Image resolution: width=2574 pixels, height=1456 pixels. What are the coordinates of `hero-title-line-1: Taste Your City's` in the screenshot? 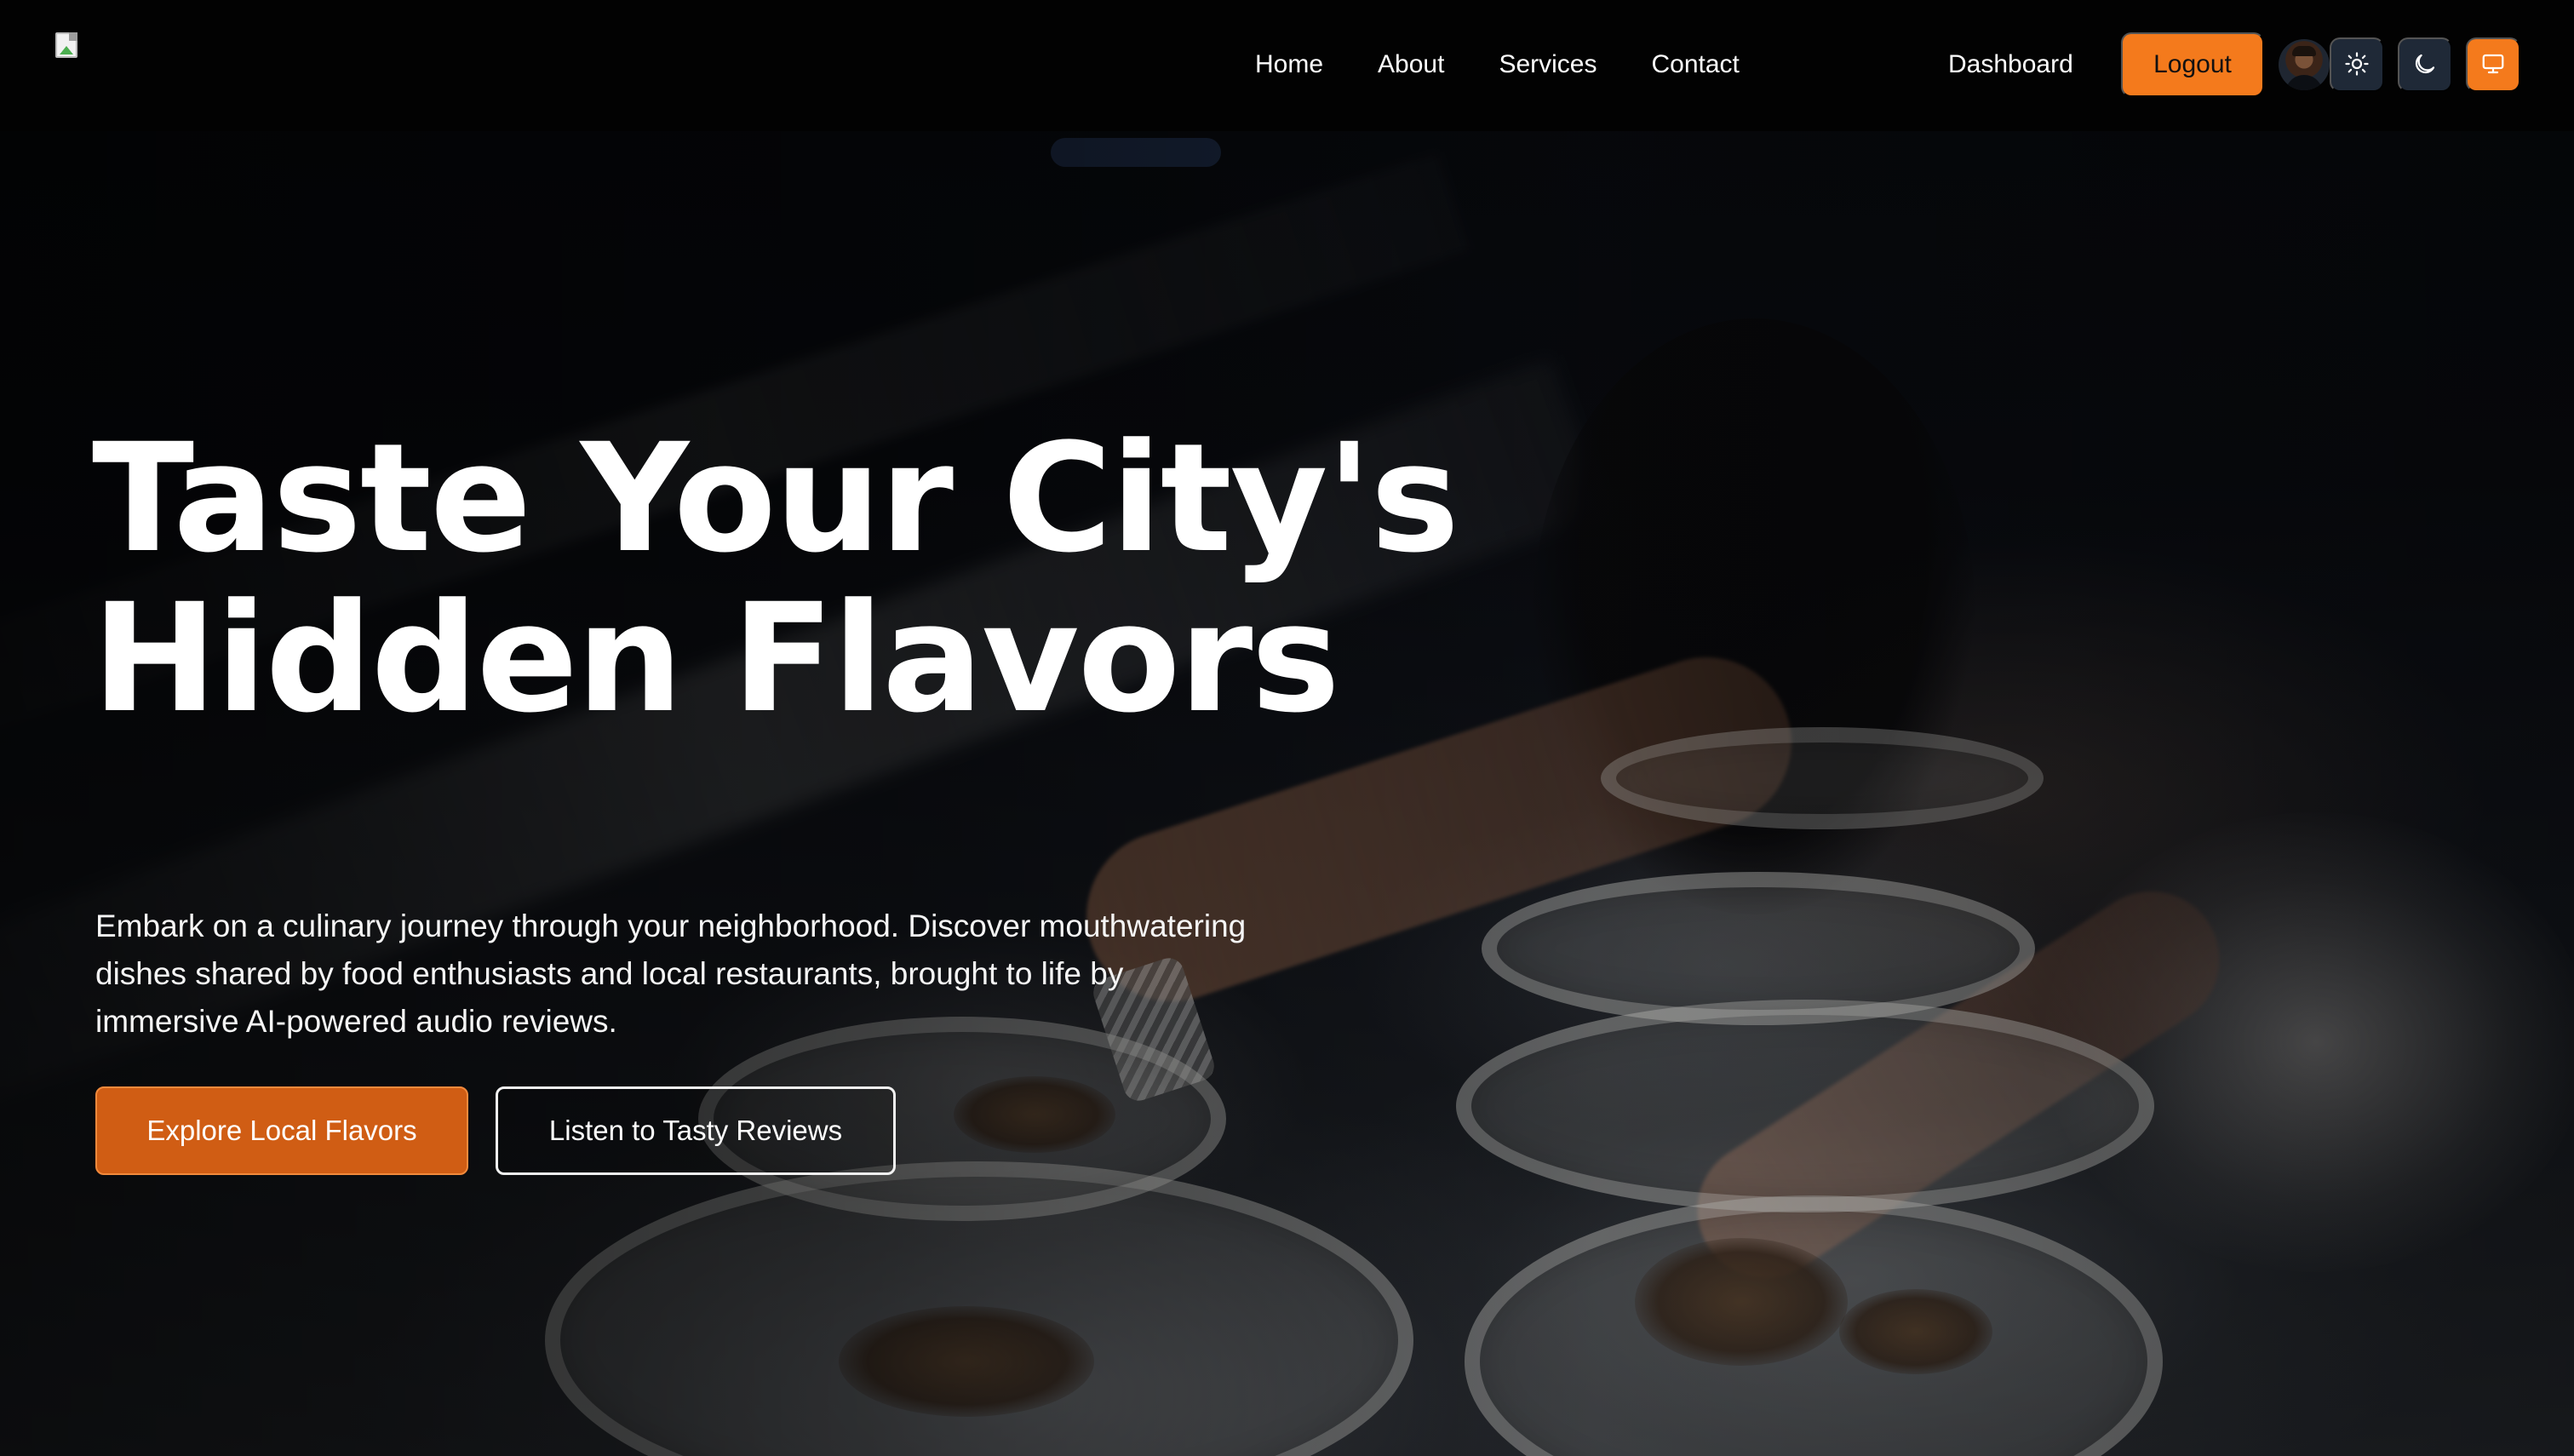 It's located at (776, 499).